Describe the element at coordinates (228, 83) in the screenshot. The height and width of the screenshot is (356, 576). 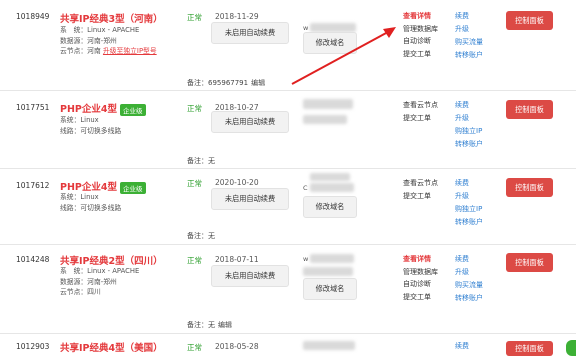
I see `note-value: 695967791` at that location.